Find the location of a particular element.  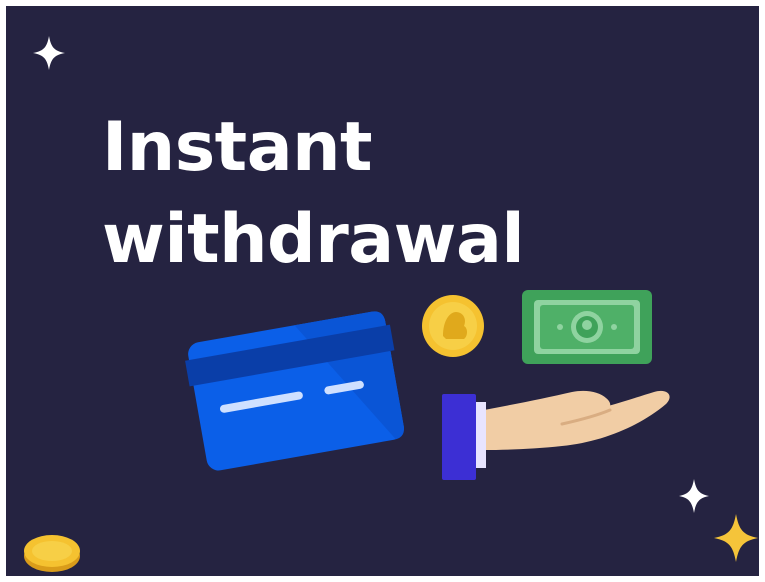

banknote-icon is located at coordinates (587, 327).